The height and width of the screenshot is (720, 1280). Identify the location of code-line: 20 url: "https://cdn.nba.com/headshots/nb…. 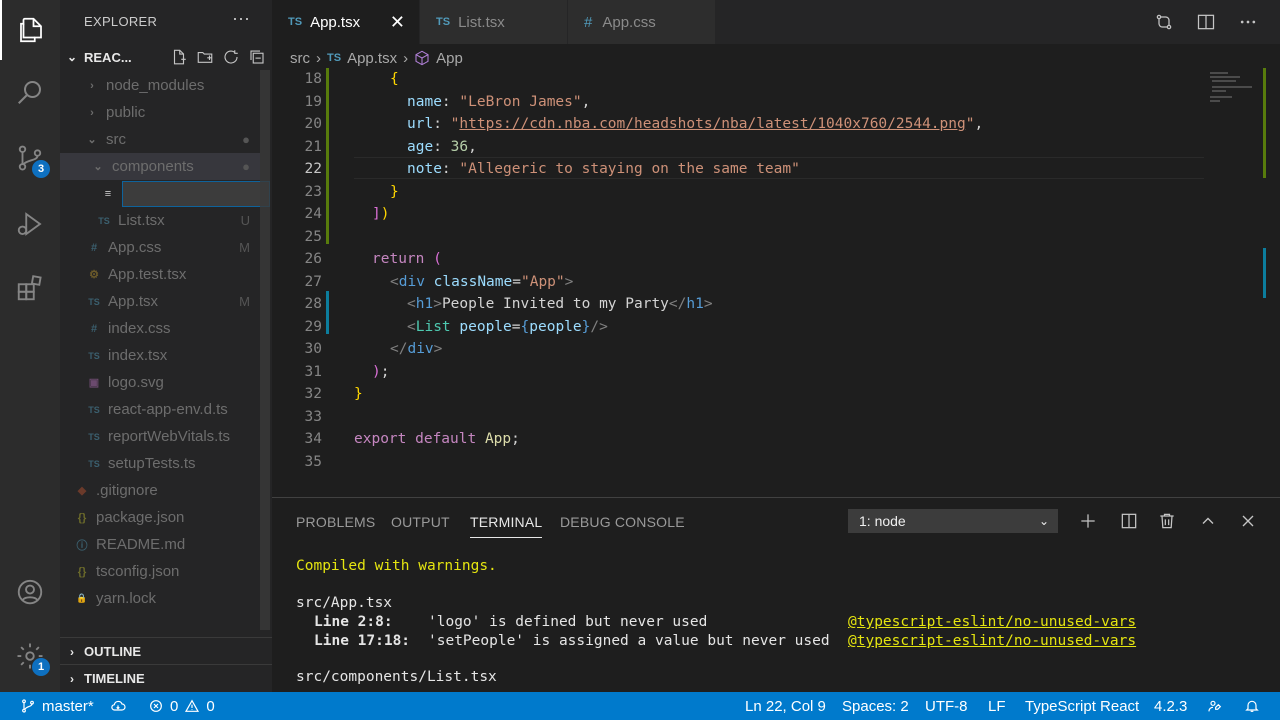
(776, 124).